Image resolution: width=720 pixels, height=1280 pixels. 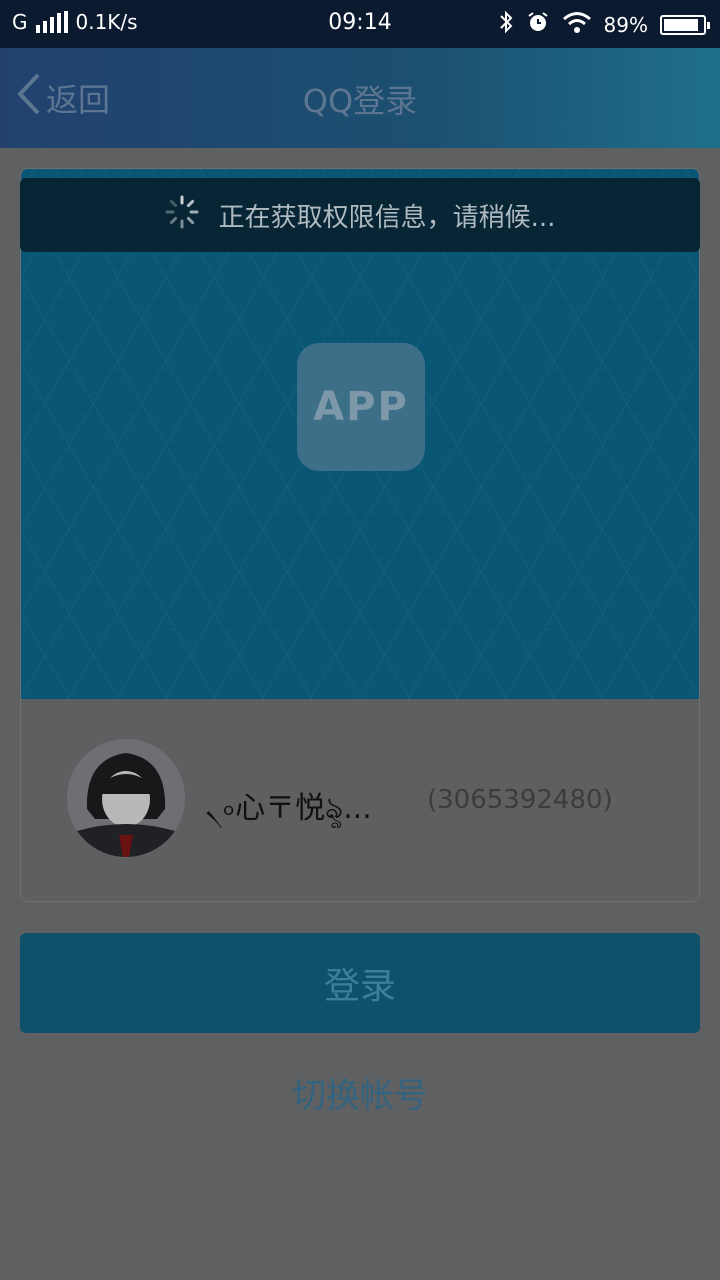 What do you see at coordinates (538, 24) in the screenshot?
I see `alarm-icon` at bounding box center [538, 24].